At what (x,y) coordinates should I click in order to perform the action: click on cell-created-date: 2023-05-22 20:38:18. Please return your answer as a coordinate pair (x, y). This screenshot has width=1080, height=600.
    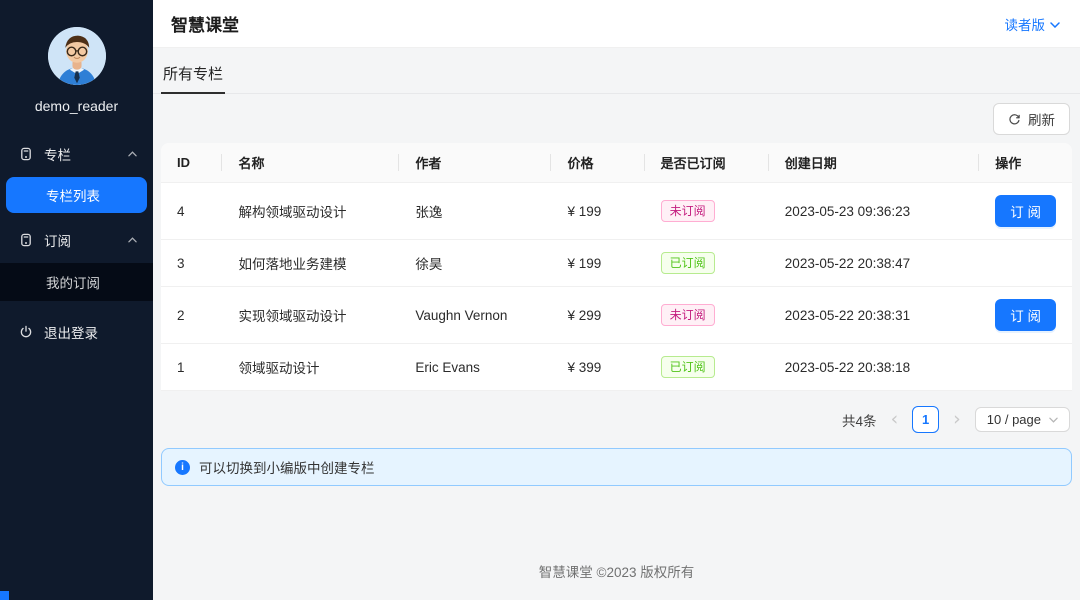
    Looking at the image, I should click on (874, 367).